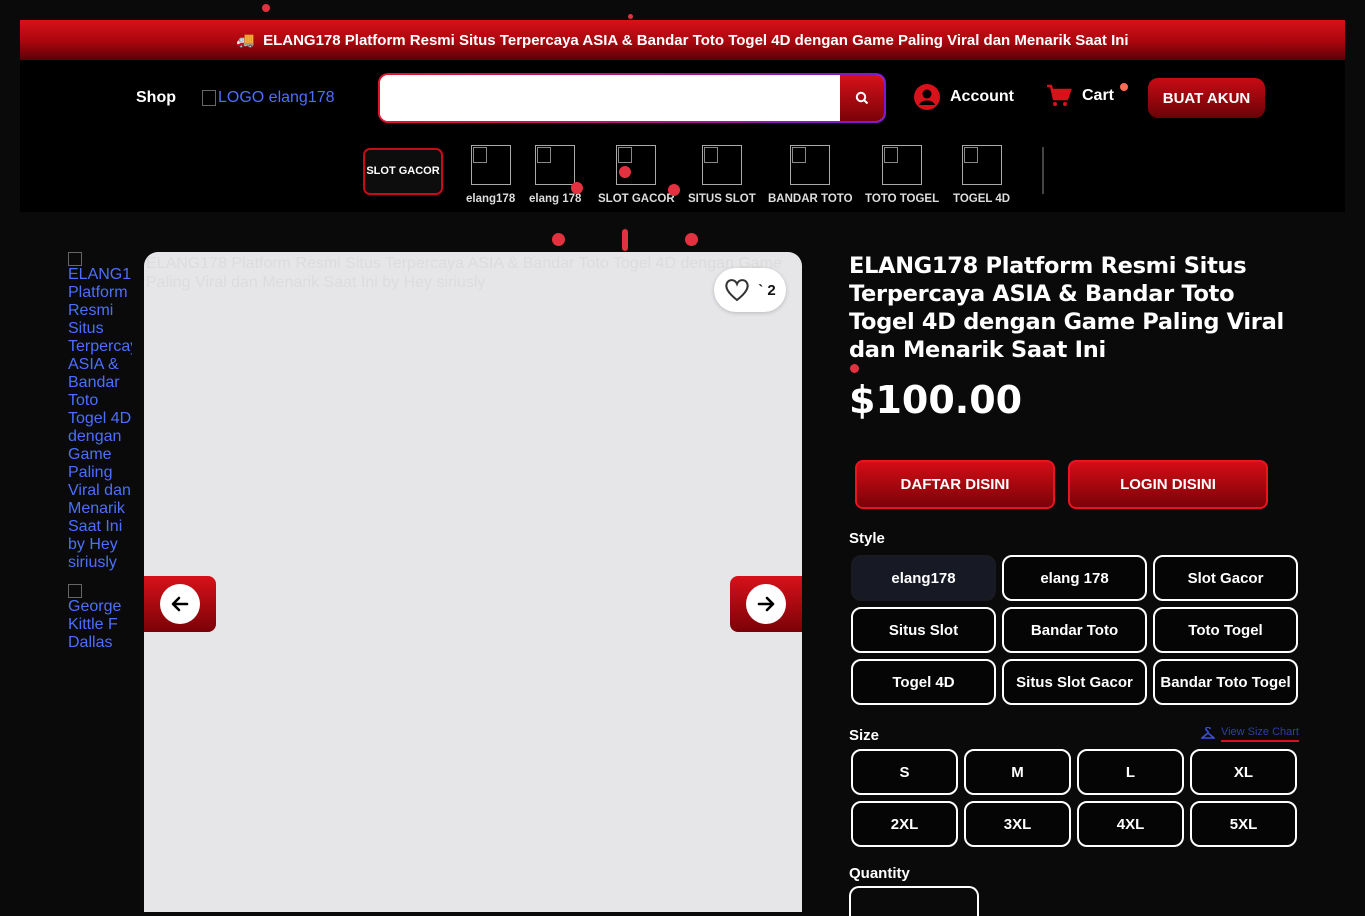 The image size is (1365, 916). Describe the element at coordinates (1074, 682) in the screenshot. I see `style-option: Situs Slot Gacor` at that location.